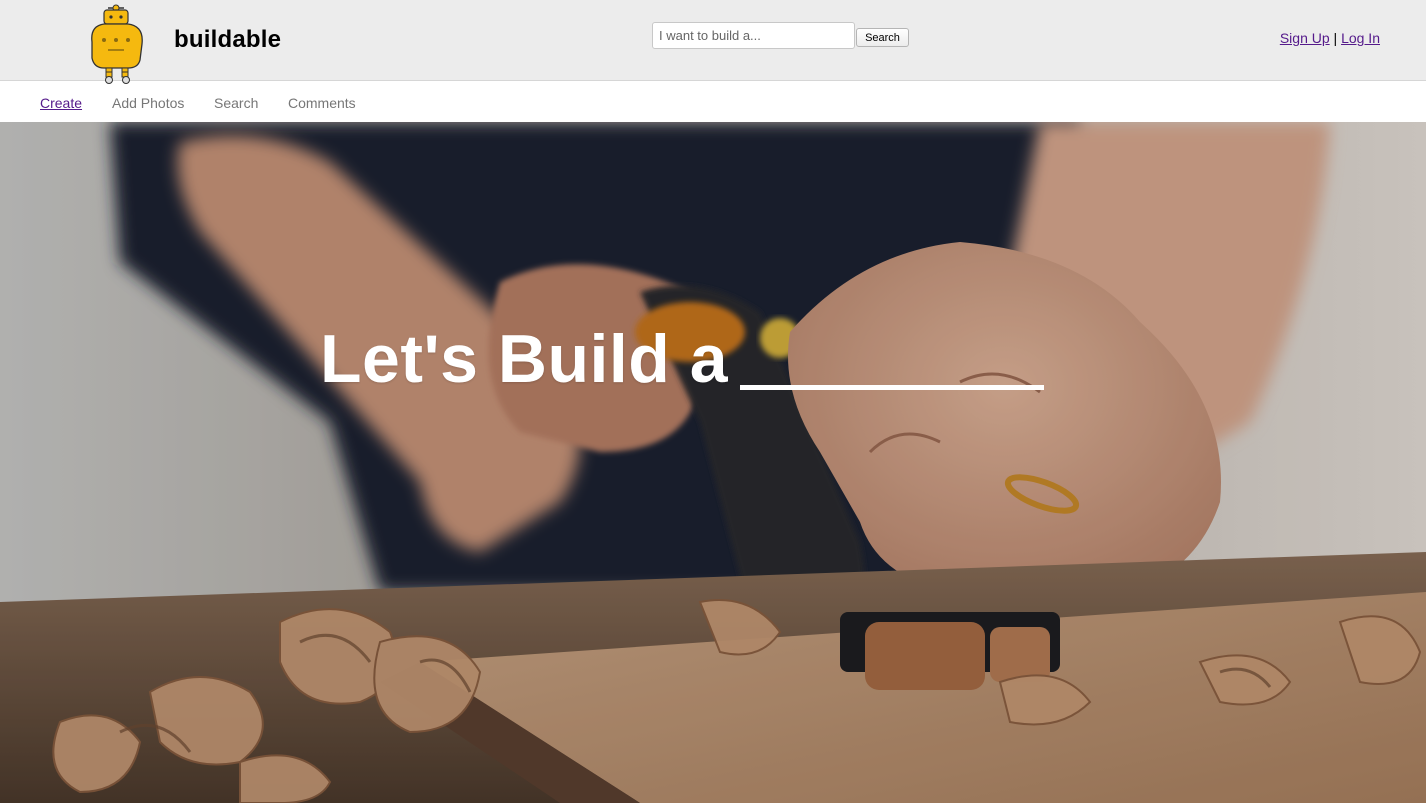 Image resolution: width=1426 pixels, height=803 pixels. I want to click on auth-links: Sign Up | Log In, so click(1330, 38).